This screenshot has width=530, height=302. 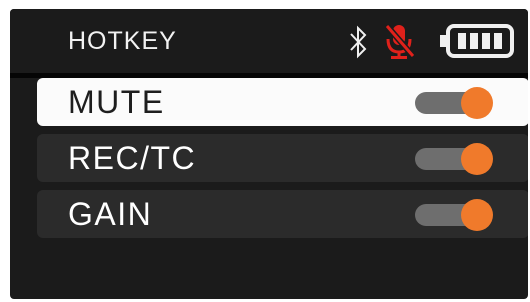 I want to click on status-icons, so click(x=433, y=41).